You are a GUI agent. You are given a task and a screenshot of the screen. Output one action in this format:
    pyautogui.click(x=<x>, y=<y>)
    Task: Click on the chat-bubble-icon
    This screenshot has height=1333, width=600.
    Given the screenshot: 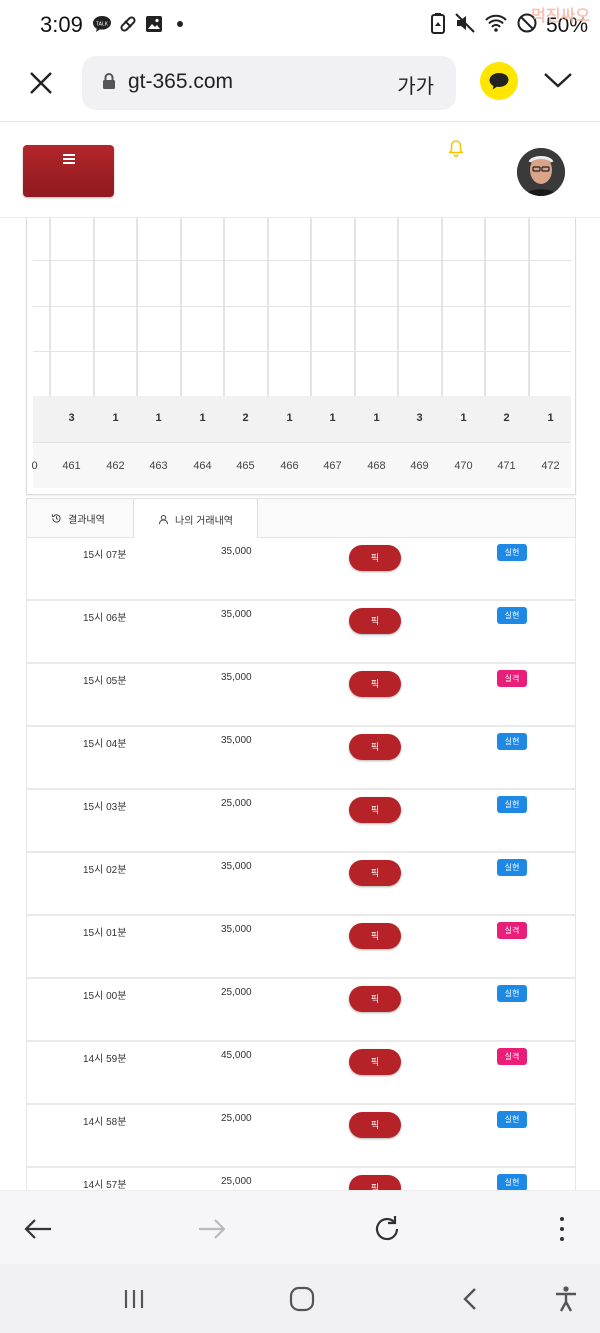 What is the action you would take?
    pyautogui.click(x=499, y=81)
    